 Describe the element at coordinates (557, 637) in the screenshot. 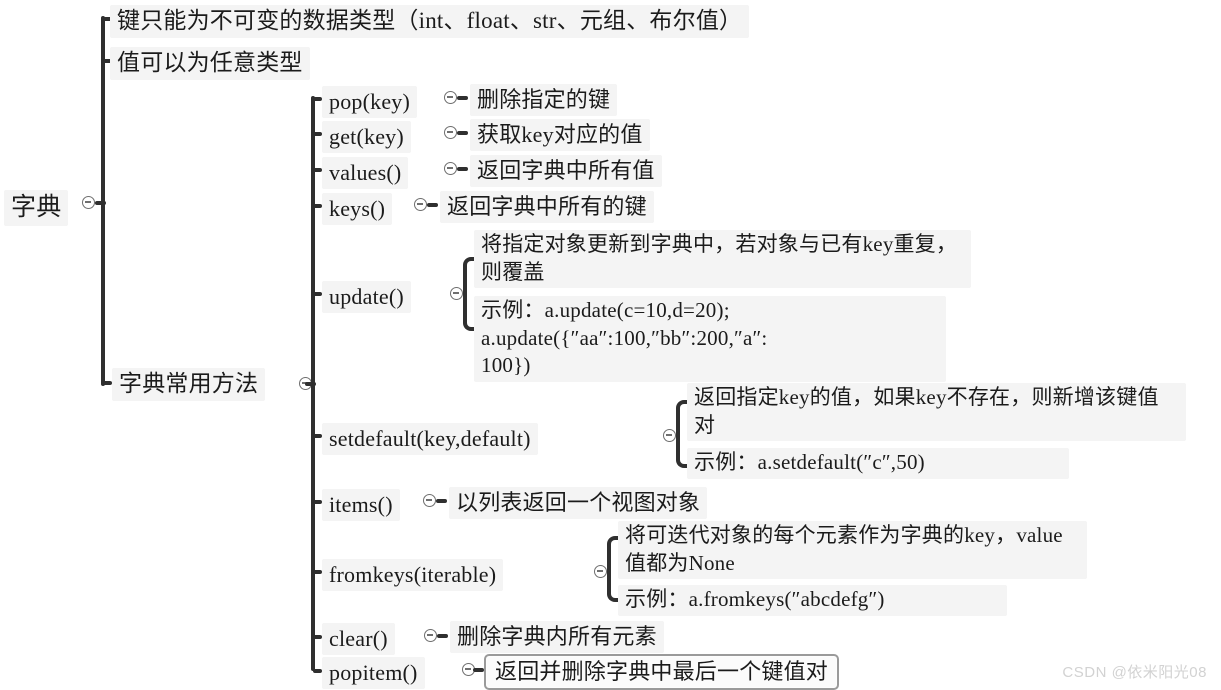

I see `method-desc-clear: 删除字典内所有元素` at that location.